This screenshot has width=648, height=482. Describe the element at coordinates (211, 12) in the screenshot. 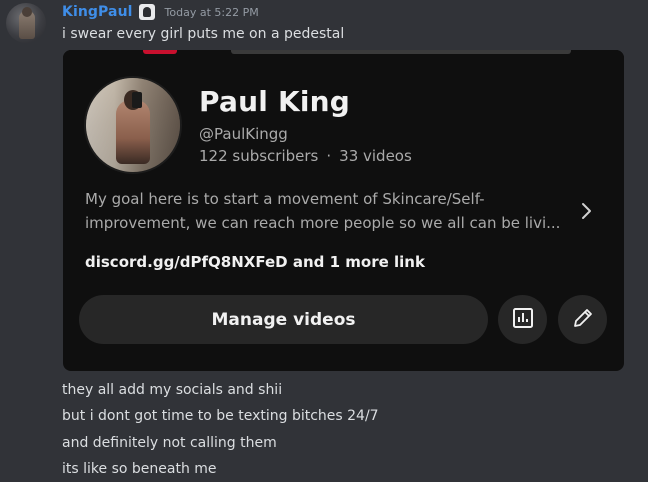

I see `message-timestamp: Today at 5:22 PM` at that location.